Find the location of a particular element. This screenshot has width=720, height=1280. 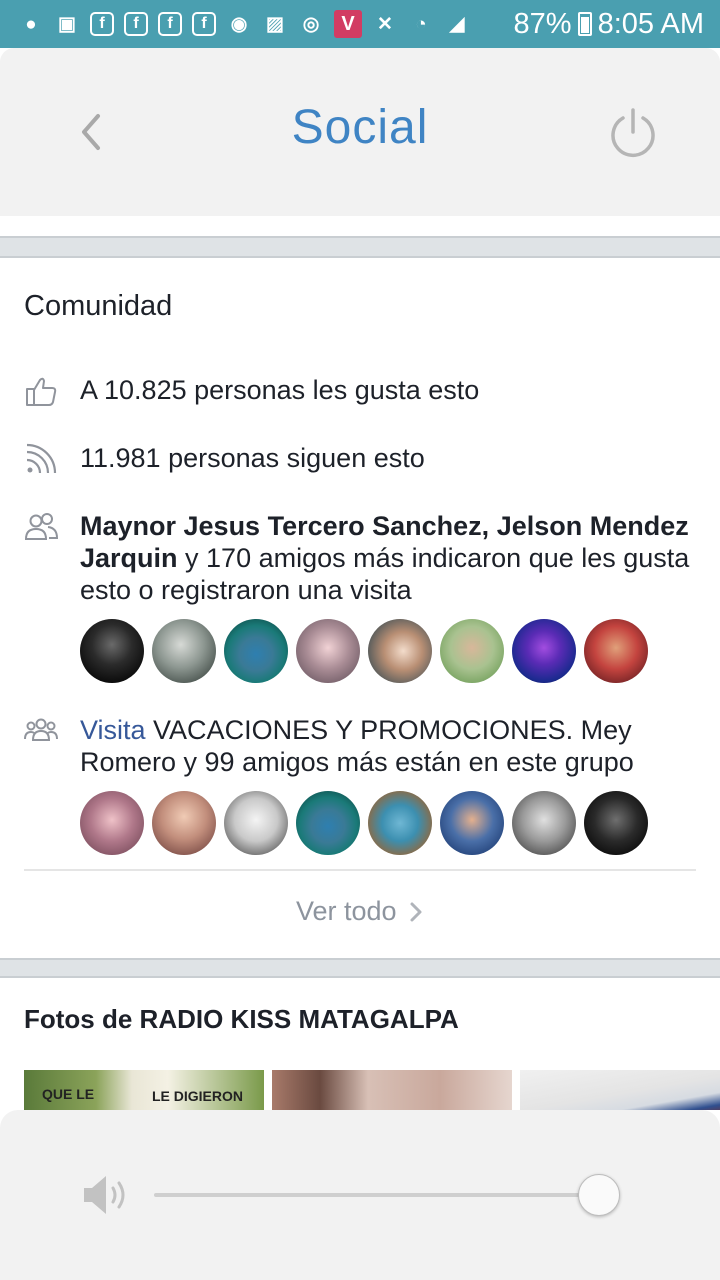

status-bar: ● ▣ f f f f ◉ ▨ ◎ V ✕ ◔ ◢ 87% 8:05 AM is located at coordinates (360, 24).